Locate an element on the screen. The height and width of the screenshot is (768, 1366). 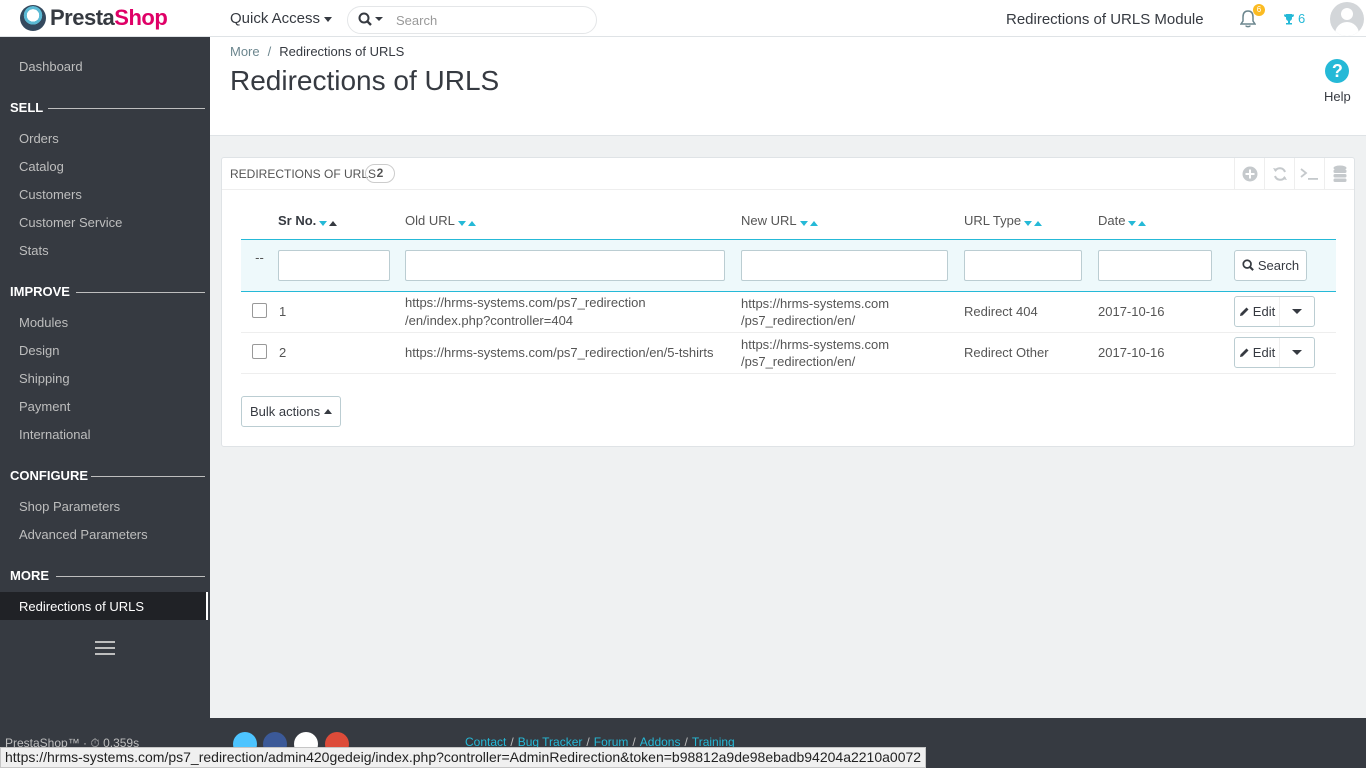
database-icon is located at coordinates (1339, 173).